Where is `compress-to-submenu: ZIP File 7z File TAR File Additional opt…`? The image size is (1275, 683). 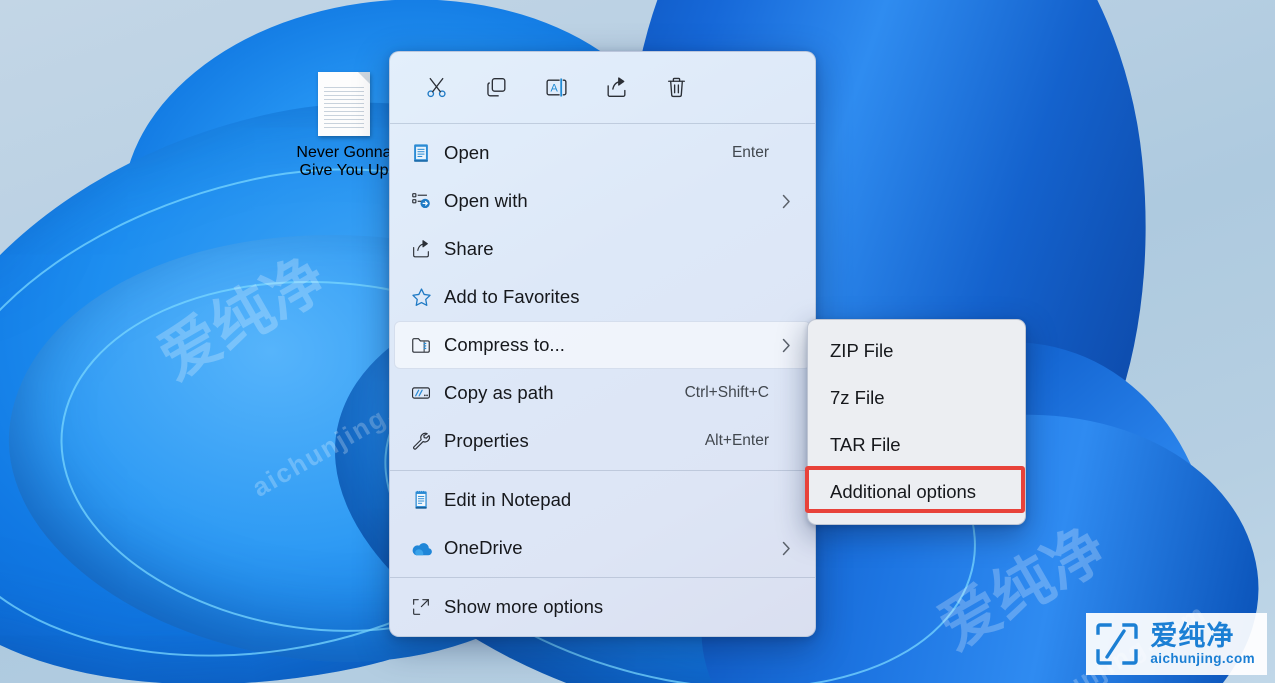 compress-to-submenu: ZIP File 7z File TAR File Additional opt… is located at coordinates (916, 422).